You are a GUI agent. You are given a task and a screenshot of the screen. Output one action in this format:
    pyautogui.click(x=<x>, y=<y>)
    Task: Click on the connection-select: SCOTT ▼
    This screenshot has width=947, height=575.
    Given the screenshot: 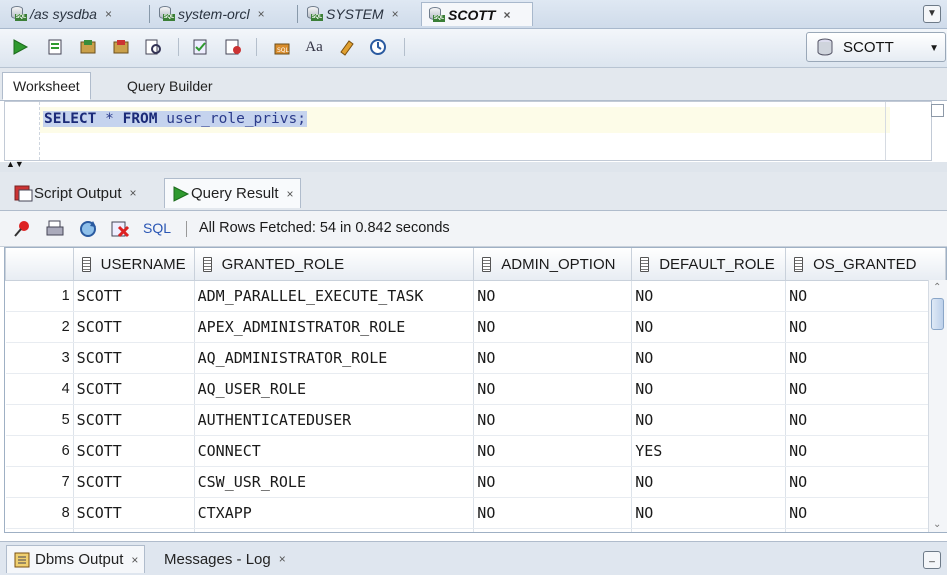 What is the action you would take?
    pyautogui.click(x=876, y=47)
    